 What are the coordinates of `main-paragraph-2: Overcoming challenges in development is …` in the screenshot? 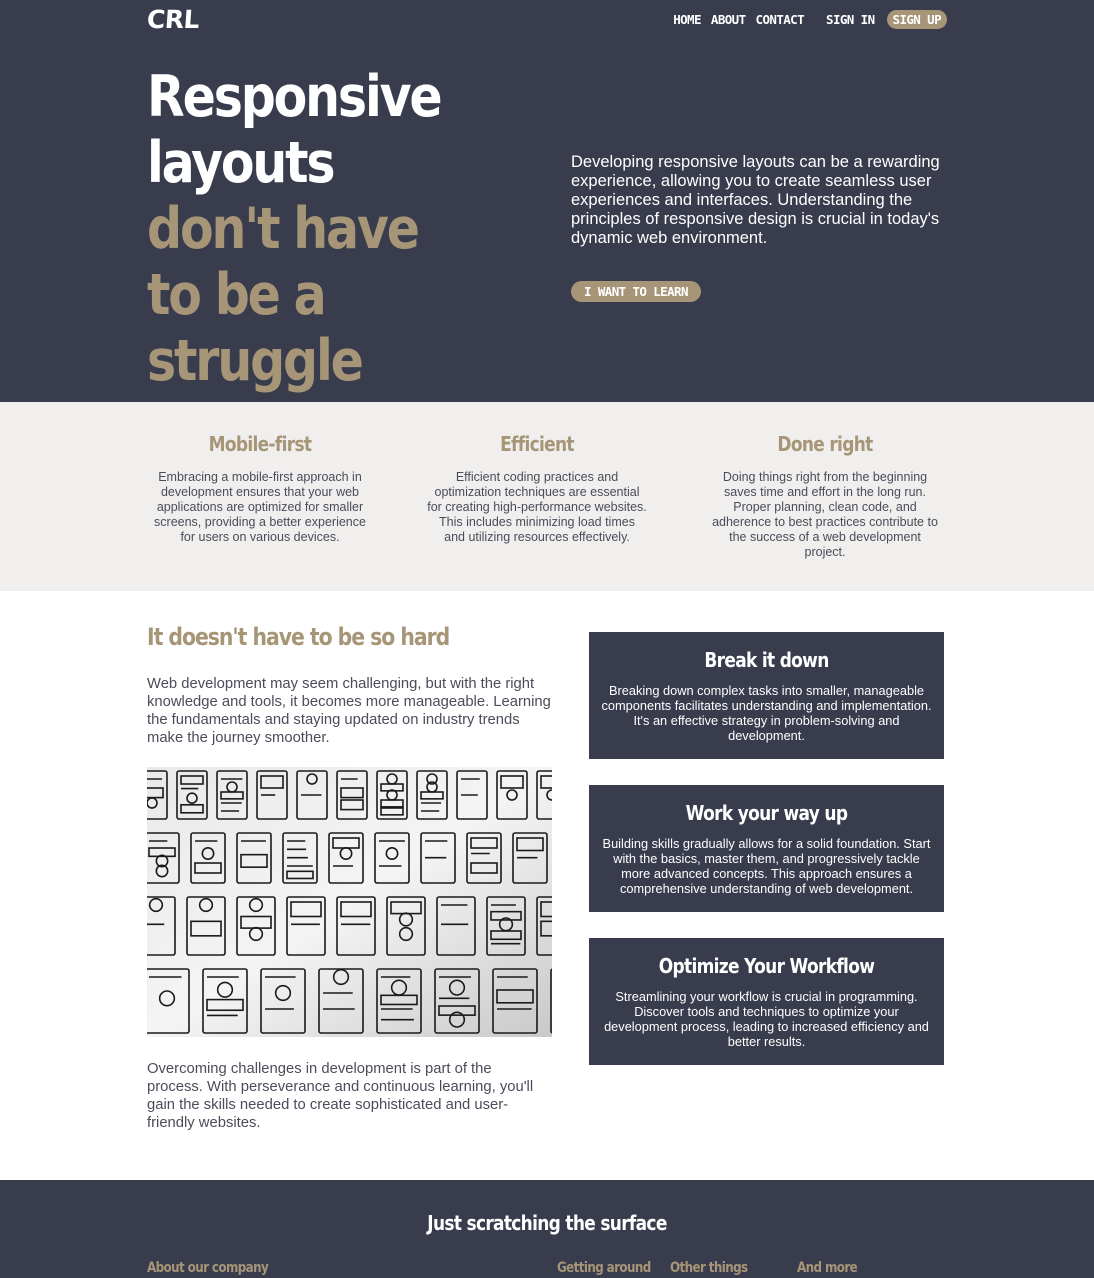 It's located at (340, 1096).